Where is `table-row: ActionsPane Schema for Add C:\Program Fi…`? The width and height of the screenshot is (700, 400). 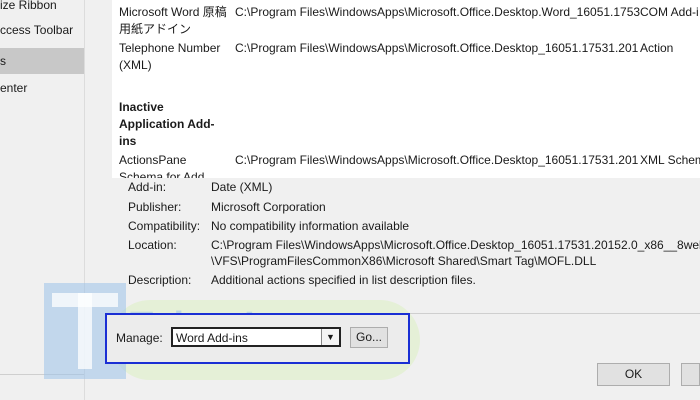 table-row: ActionsPane Schema for Add C:\Program Fi… is located at coordinates (406, 165).